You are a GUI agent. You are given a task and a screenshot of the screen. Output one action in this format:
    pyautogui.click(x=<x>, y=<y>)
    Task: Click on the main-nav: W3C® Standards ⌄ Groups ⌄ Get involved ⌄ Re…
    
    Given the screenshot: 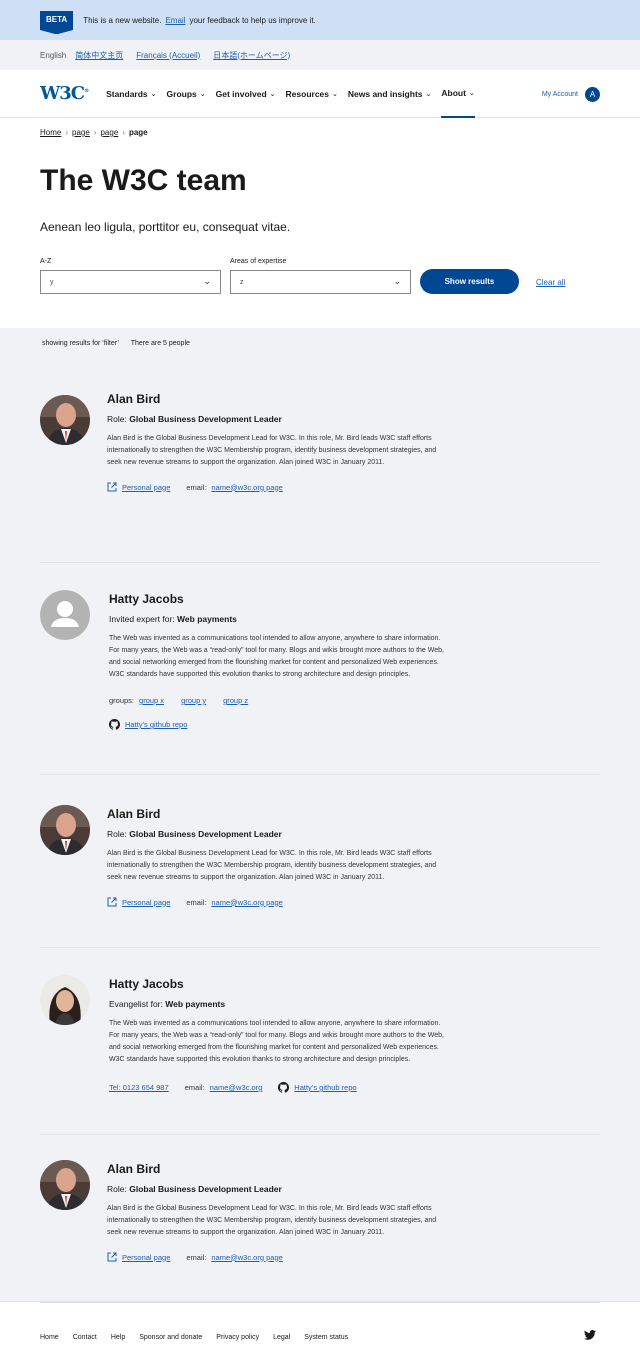 What is the action you would take?
    pyautogui.click(x=320, y=94)
    